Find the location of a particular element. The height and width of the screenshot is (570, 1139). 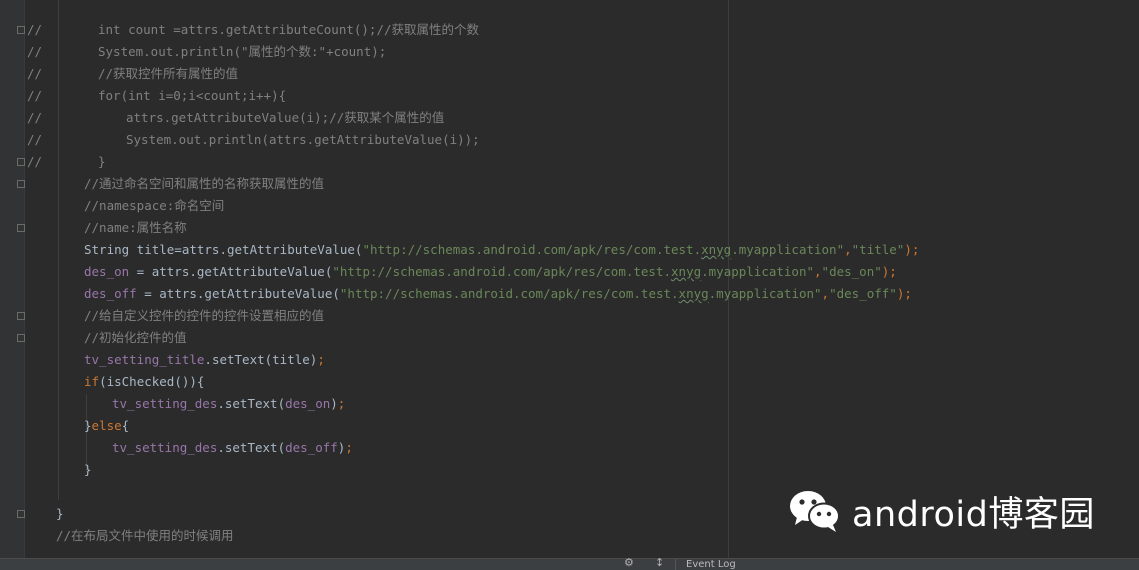

code-line: //name:属性名称 is located at coordinates (569, 228).